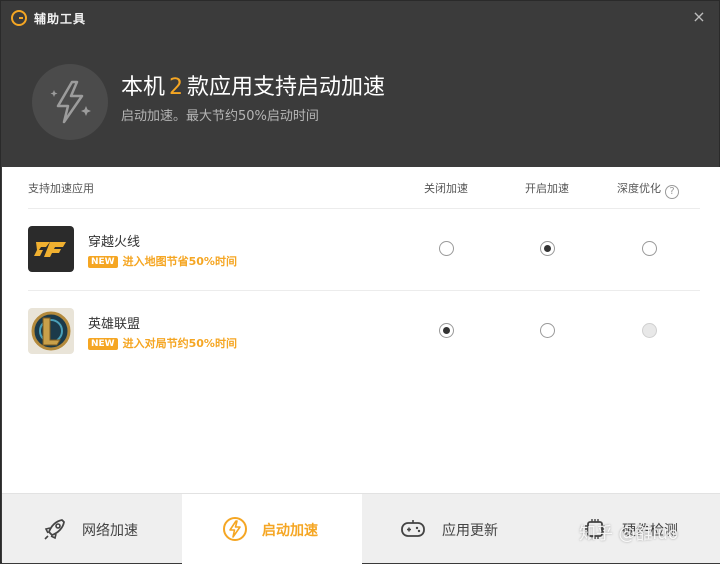  Describe the element at coordinates (649, 248) in the screenshot. I see `radio-deep-cf` at that location.